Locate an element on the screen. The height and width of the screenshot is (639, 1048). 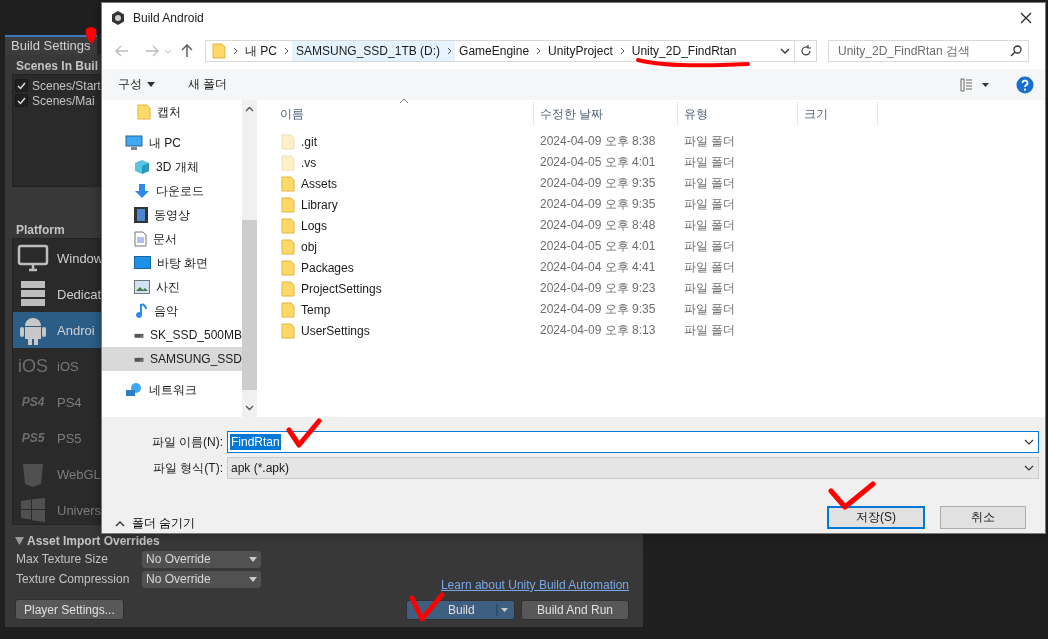
build-automation-link: Learn about Unity Build Automation is located at coordinates (534, 585).